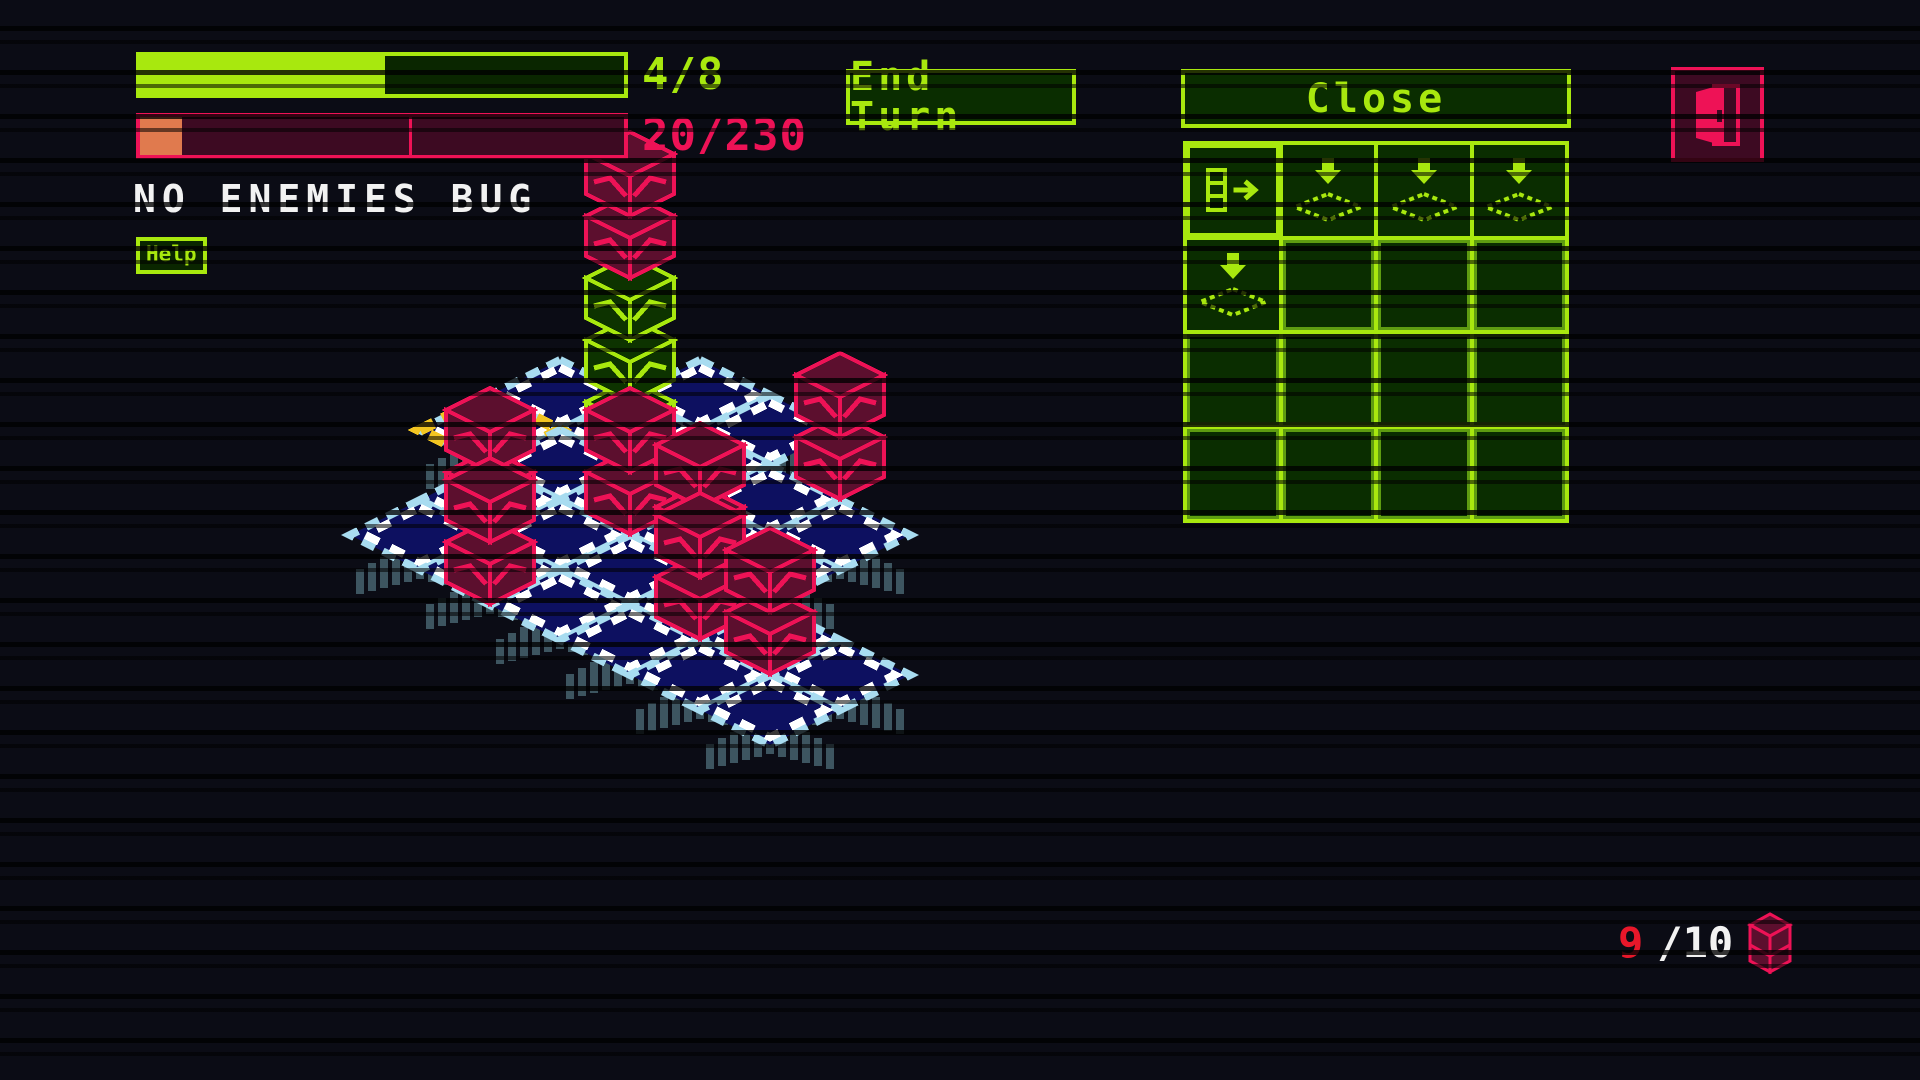 The height and width of the screenshot is (1080, 1920). I want to click on help-button: Help, so click(171, 255).